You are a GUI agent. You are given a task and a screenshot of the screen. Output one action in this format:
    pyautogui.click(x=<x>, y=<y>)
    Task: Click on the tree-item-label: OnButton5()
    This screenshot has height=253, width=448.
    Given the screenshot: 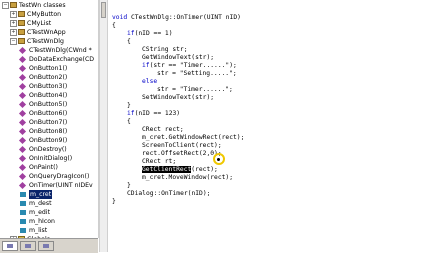 What is the action you would take?
    pyautogui.click(x=48, y=104)
    